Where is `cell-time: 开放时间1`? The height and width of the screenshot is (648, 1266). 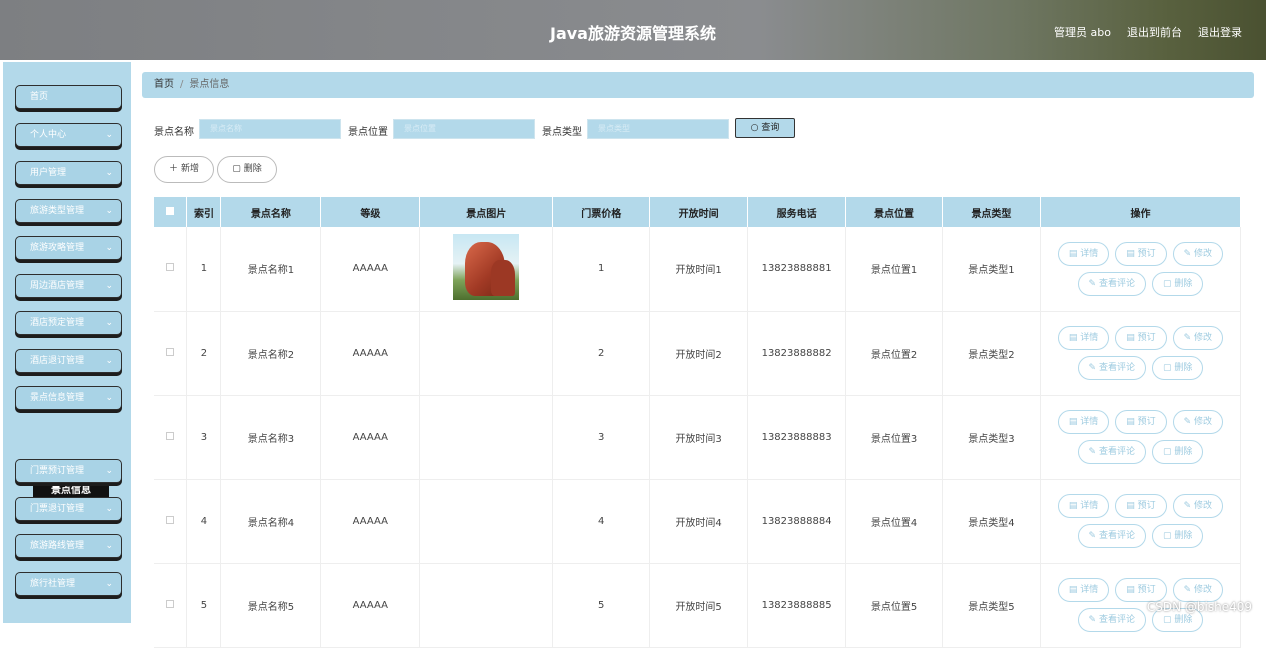
cell-time: 开放时间1 is located at coordinates (699, 269).